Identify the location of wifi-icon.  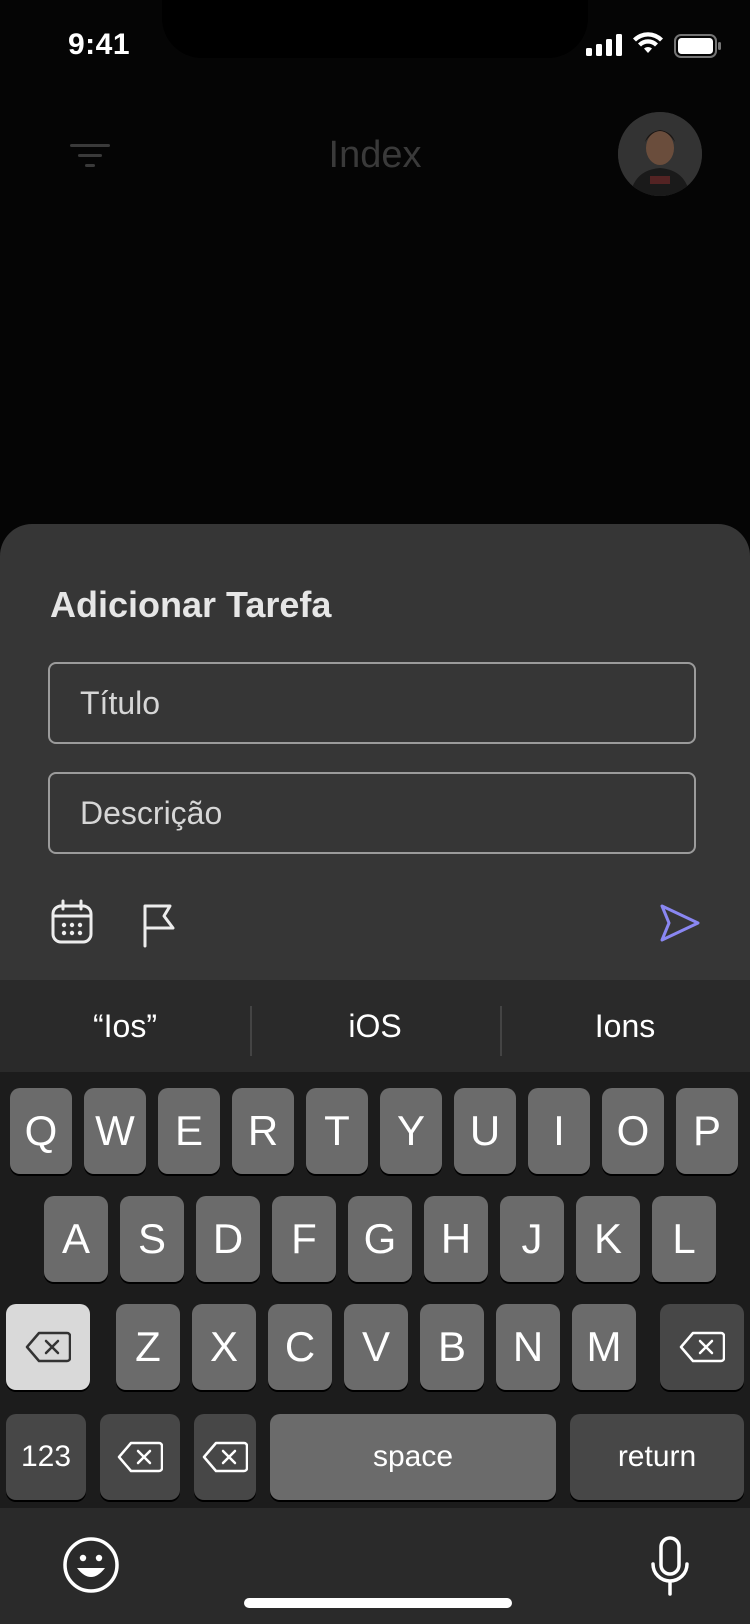
(648, 42).